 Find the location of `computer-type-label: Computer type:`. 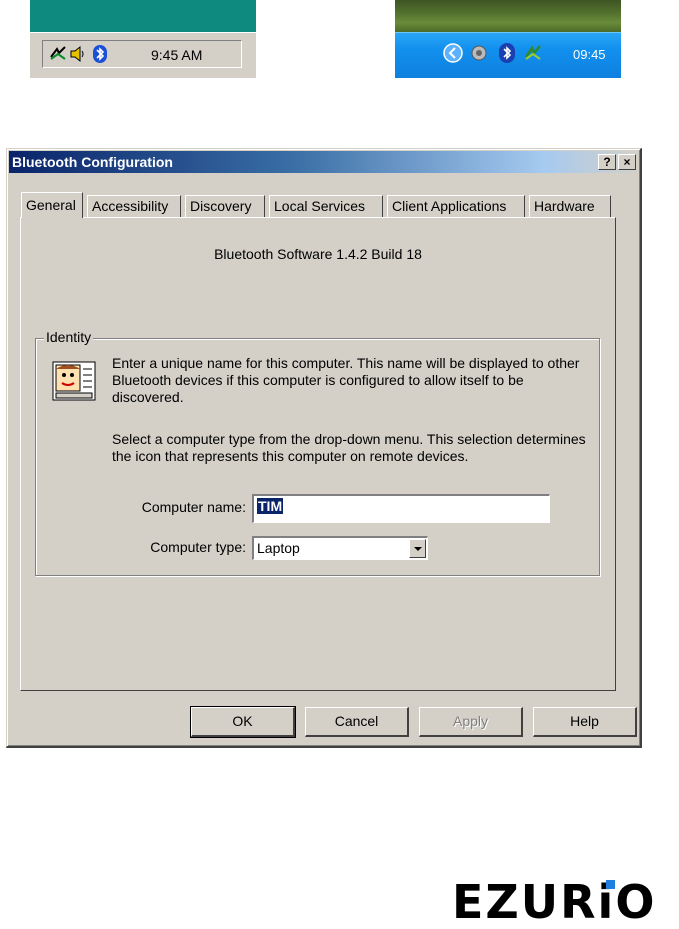

computer-type-label: Computer type: is located at coordinates (198, 547).